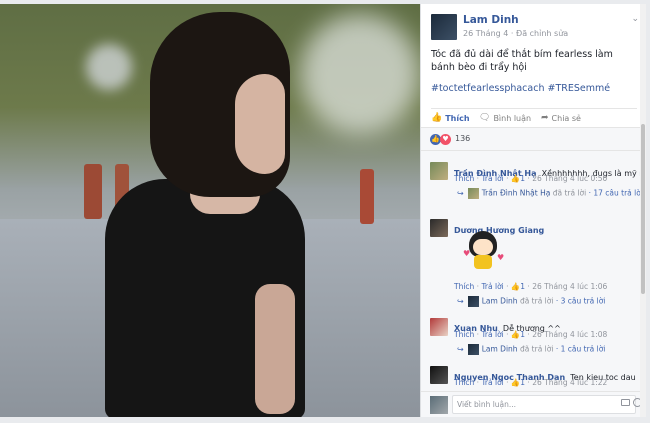  I want to click on sticker-face, so click(483, 247).